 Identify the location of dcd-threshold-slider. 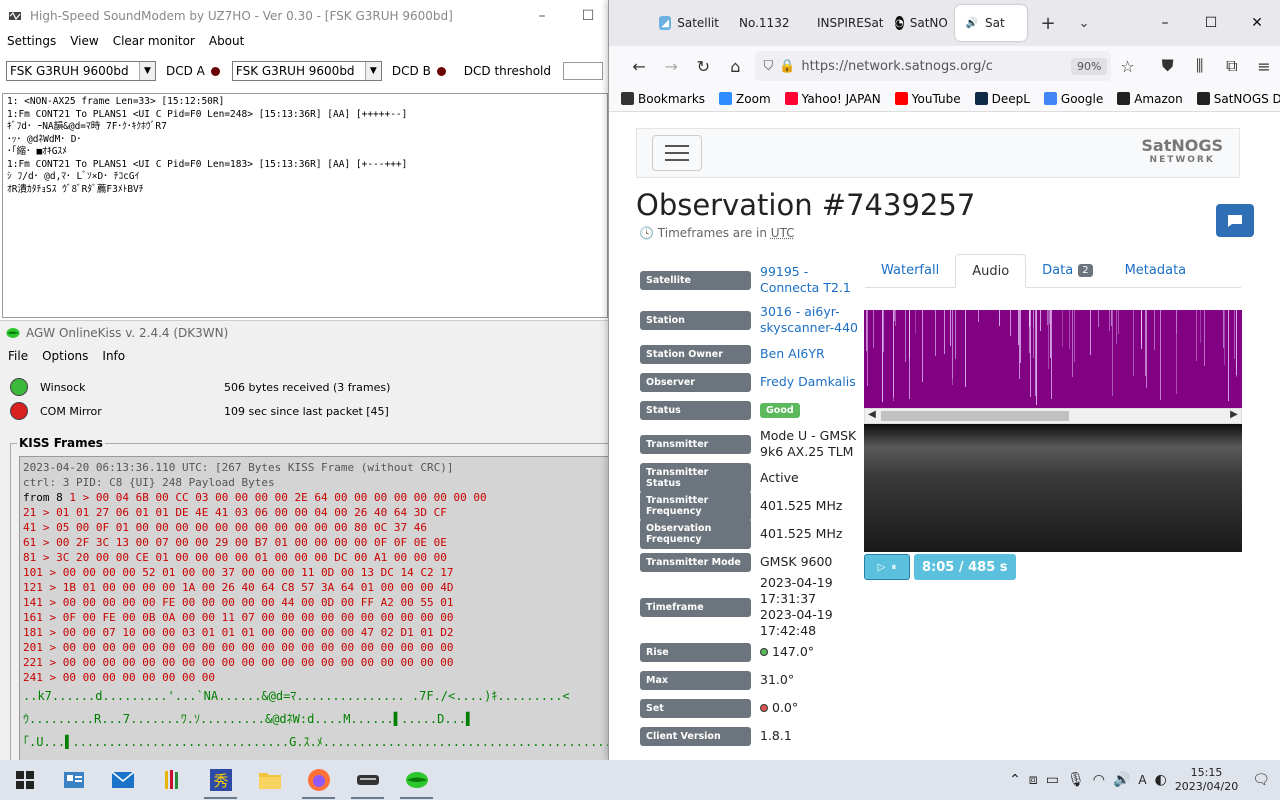
(582, 71).